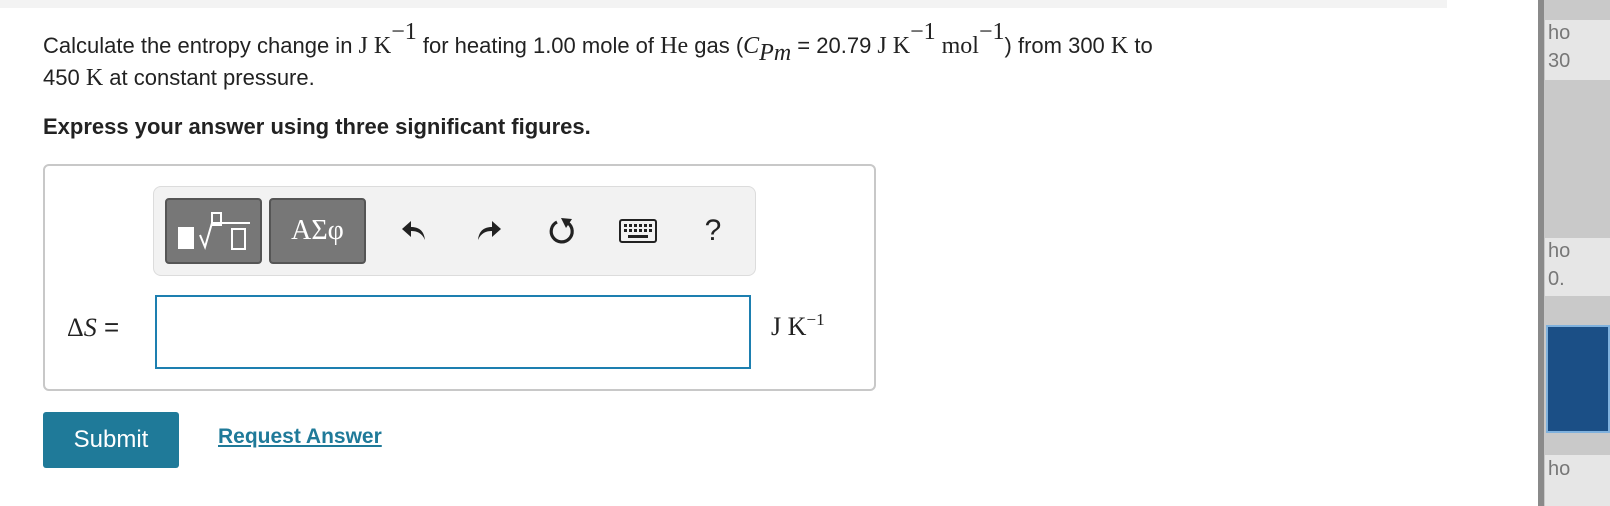 This screenshot has height=506, width=1610. I want to click on side-panel: ho 30 ho 0. ho, so click(1574, 253).